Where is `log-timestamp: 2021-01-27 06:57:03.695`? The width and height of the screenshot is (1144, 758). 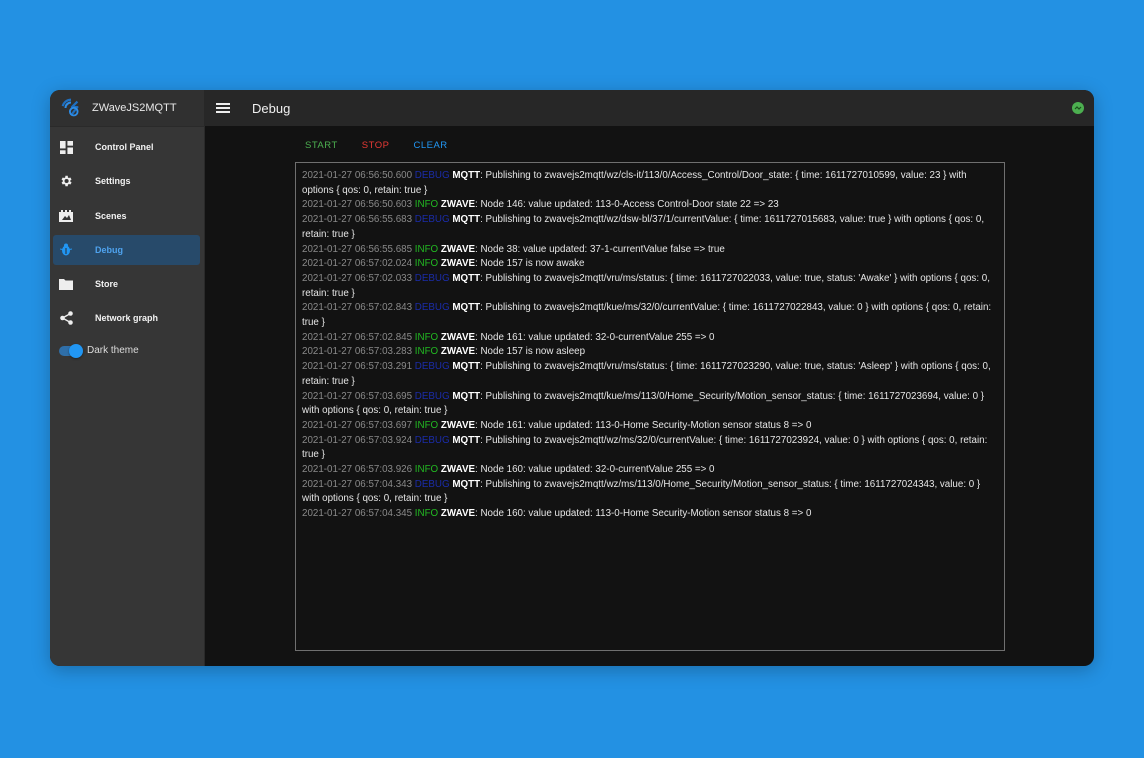 log-timestamp: 2021-01-27 06:57:03.695 is located at coordinates (357, 396).